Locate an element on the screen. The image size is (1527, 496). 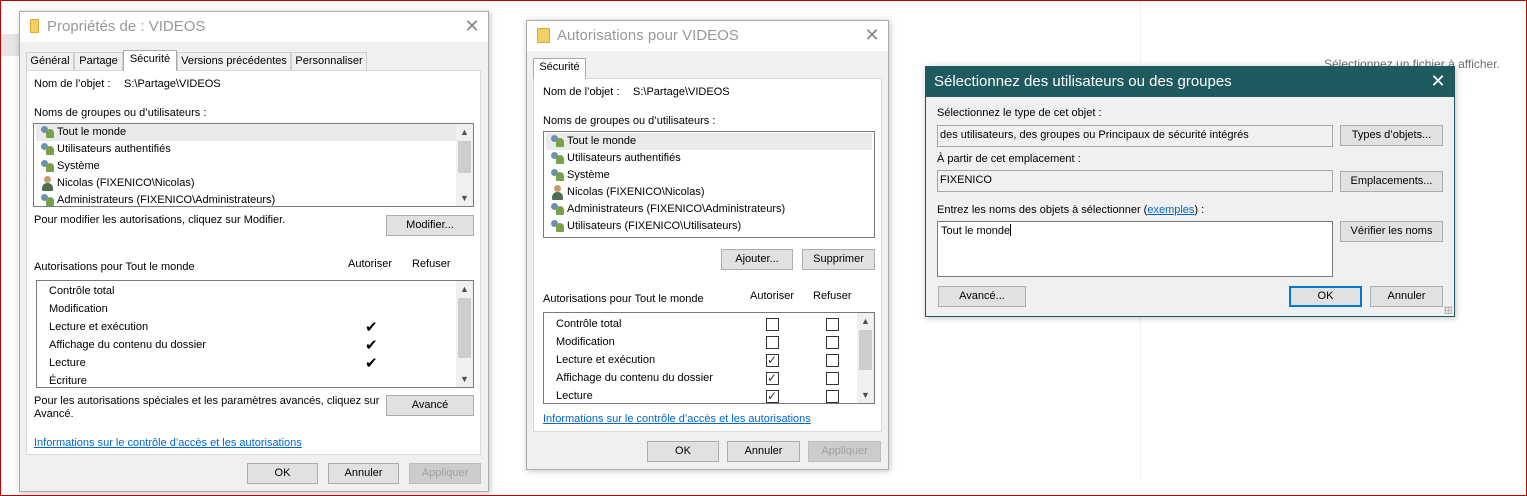
object-type-label: Sélectionnez le type de cet objet : is located at coordinates (1019, 113).